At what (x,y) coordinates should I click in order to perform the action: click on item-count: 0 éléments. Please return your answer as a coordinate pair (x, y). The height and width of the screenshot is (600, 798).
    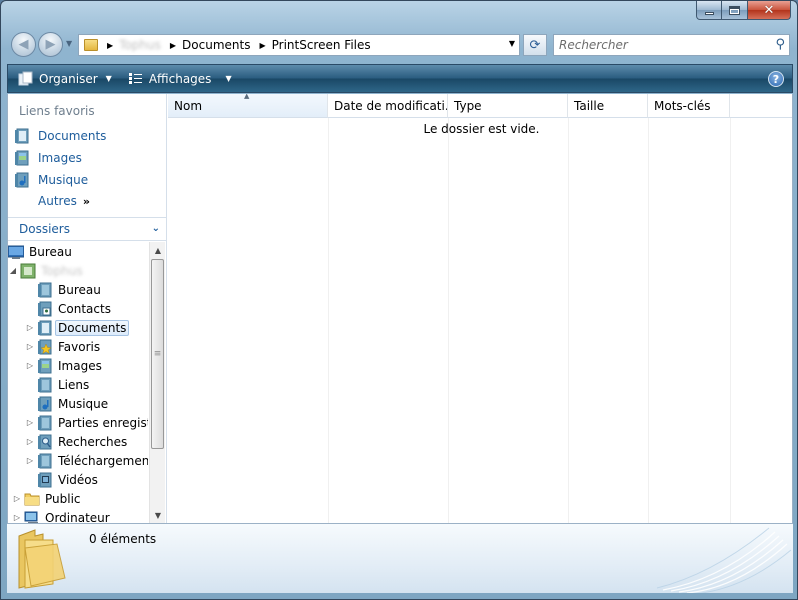
    Looking at the image, I should click on (123, 539).